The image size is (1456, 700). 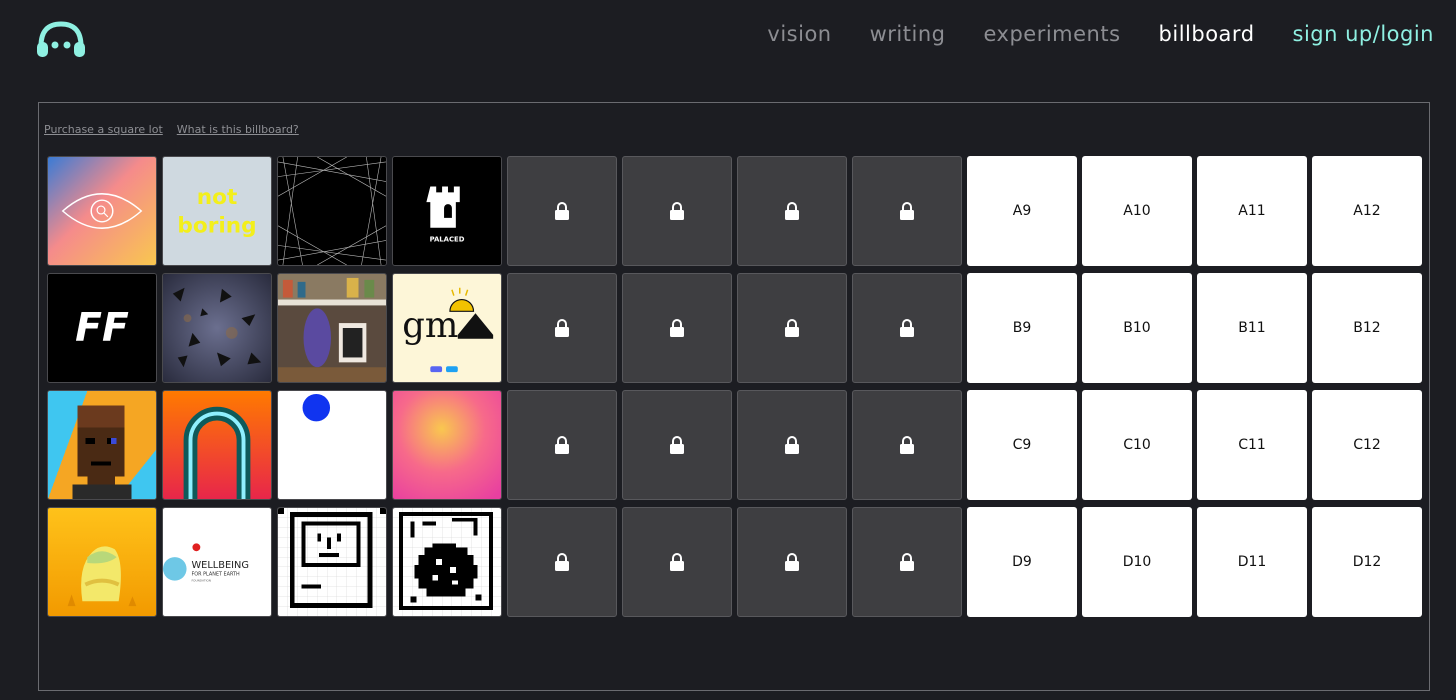 What do you see at coordinates (61, 39) in the screenshot?
I see `headphones-logo-icon` at bounding box center [61, 39].